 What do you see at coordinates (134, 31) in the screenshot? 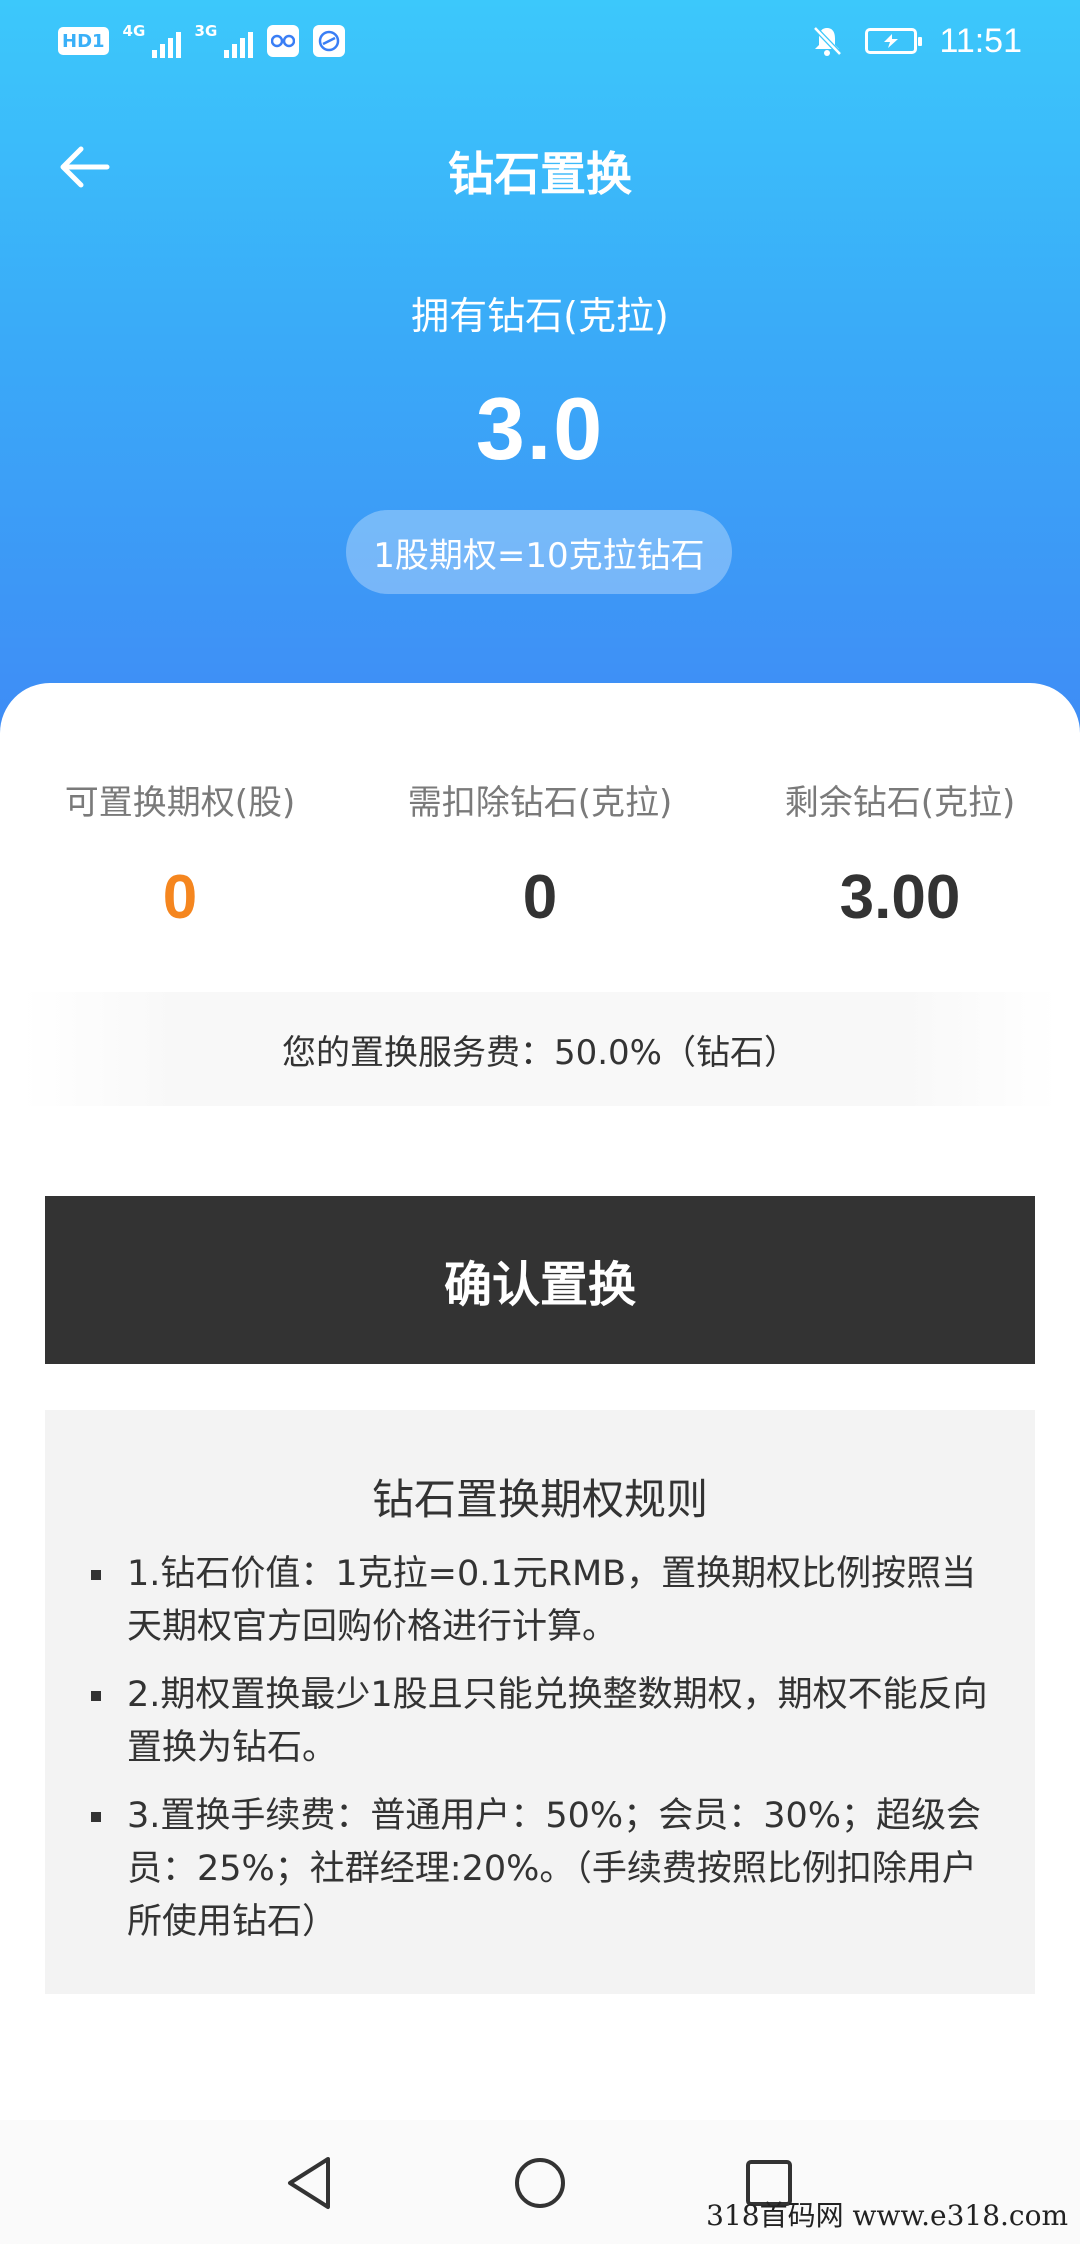
I see `network-type-label: 4G` at bounding box center [134, 31].